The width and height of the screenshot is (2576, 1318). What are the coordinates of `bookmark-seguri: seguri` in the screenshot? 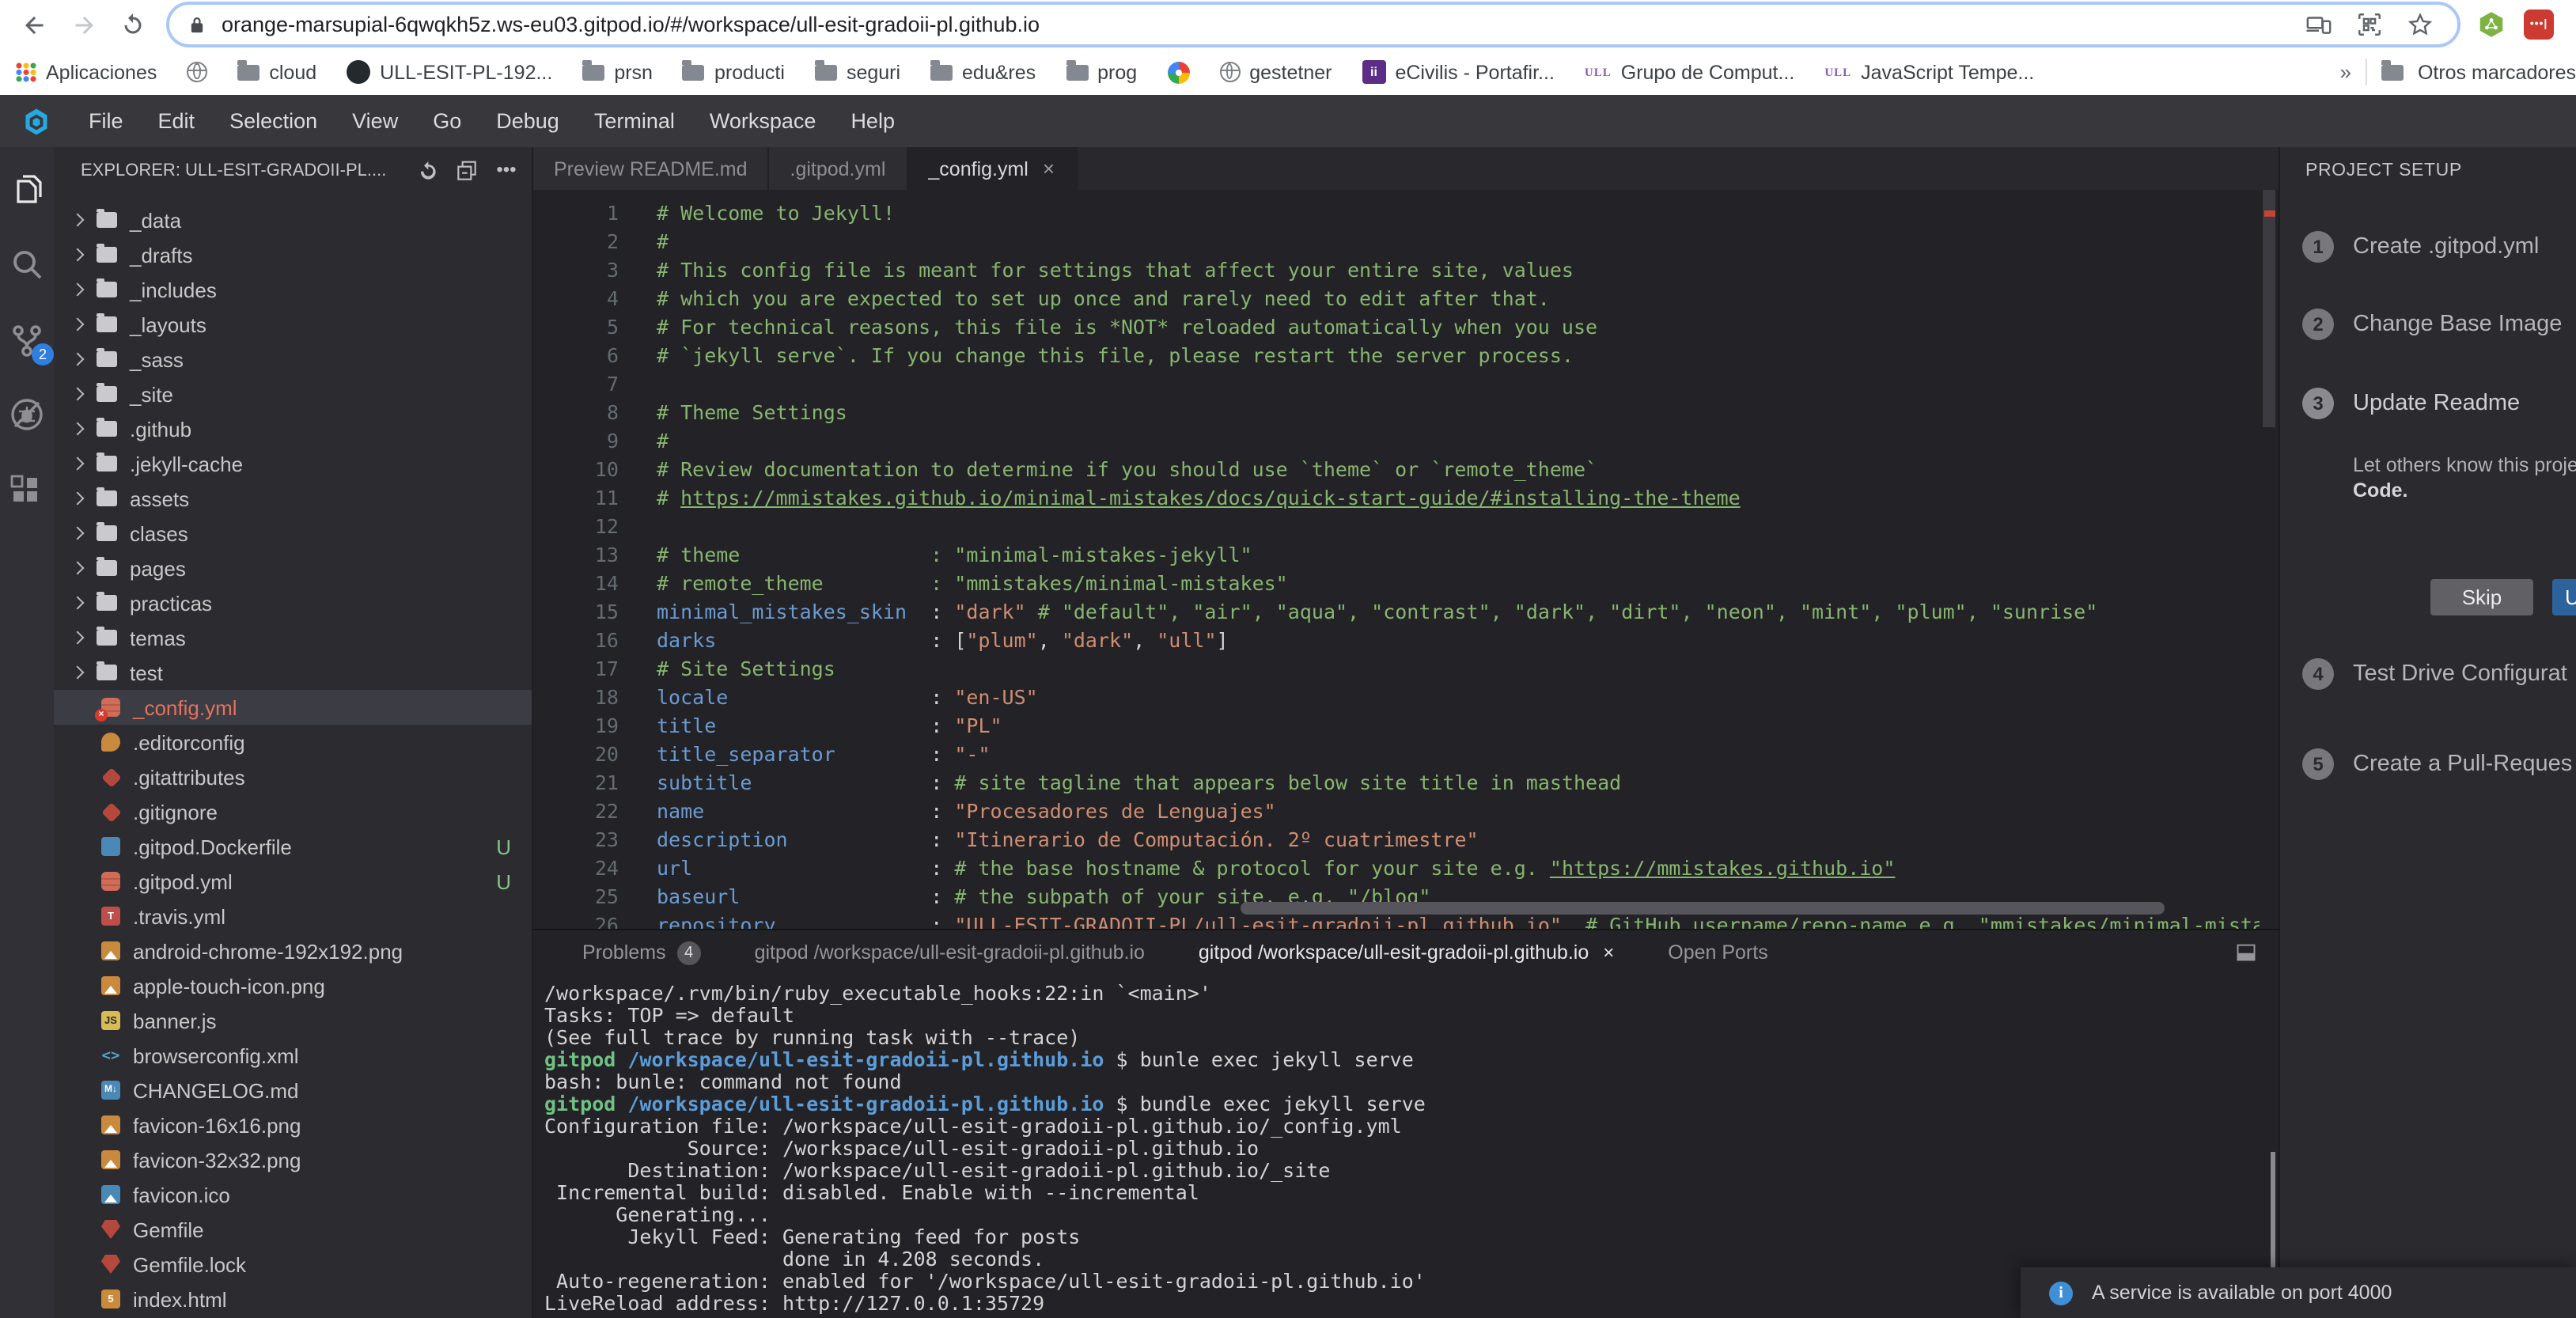 It's located at (857, 71).